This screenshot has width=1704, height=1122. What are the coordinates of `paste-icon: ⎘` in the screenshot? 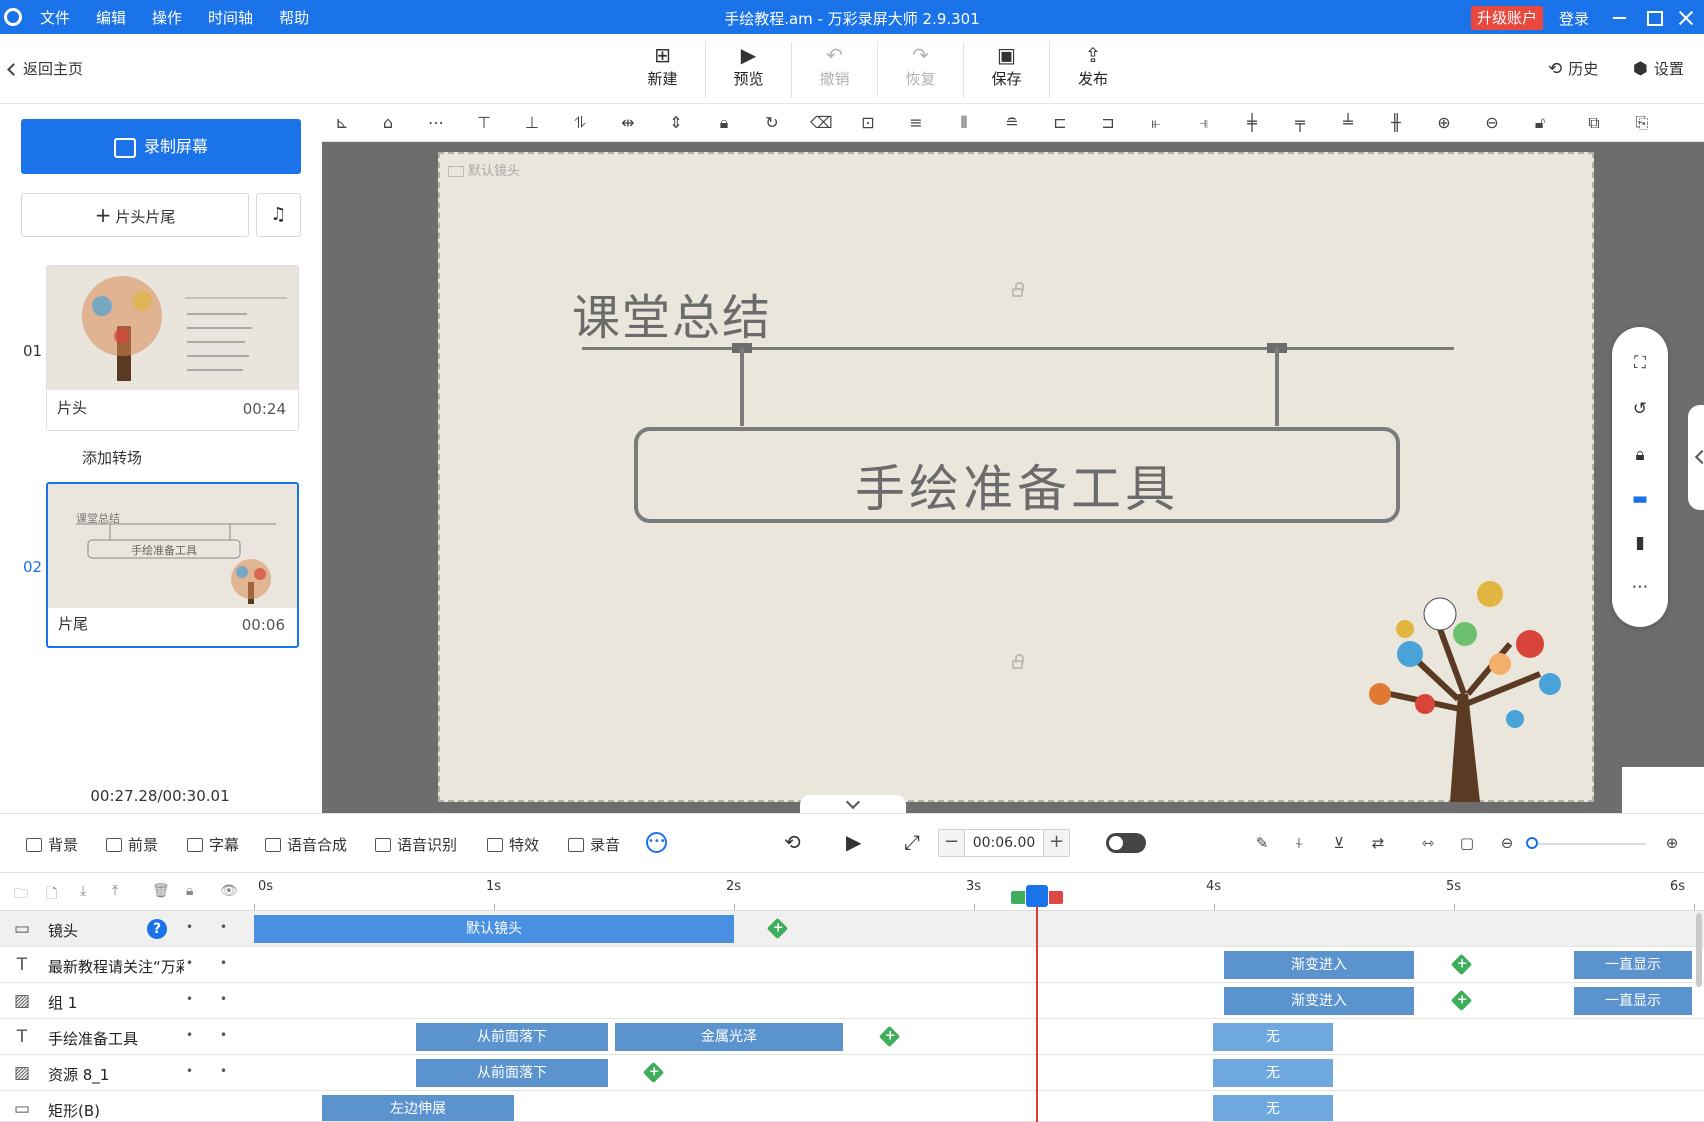 It's located at (1642, 123).